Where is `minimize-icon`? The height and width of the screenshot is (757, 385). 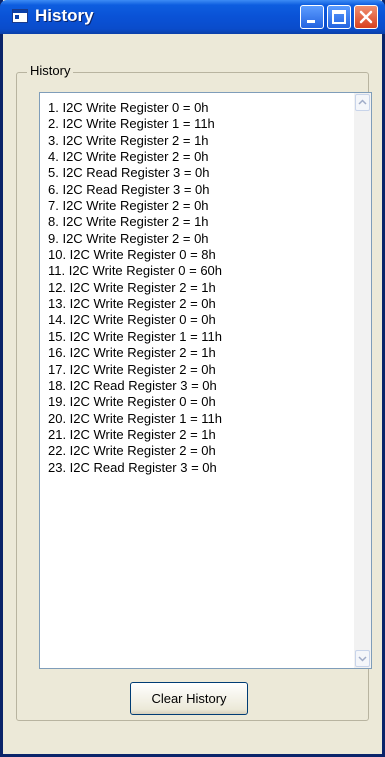 minimize-icon is located at coordinates (311, 21).